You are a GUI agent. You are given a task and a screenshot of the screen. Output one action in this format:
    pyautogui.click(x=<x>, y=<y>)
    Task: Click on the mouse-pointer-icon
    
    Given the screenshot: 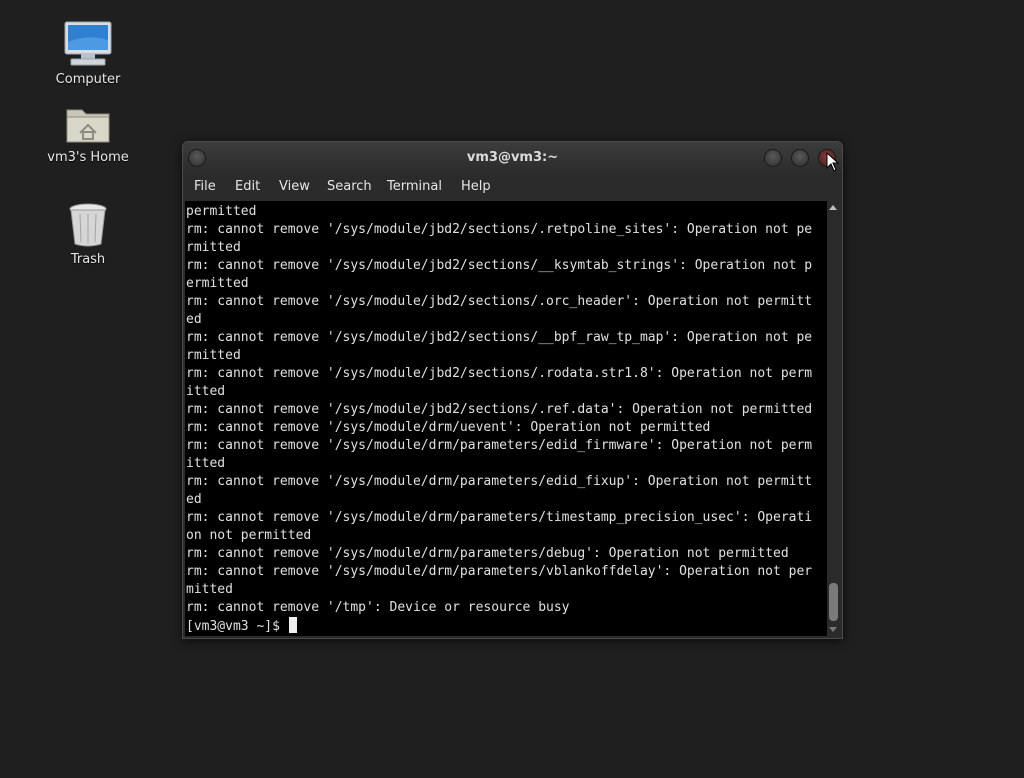 What is the action you would take?
    pyautogui.click(x=833, y=162)
    